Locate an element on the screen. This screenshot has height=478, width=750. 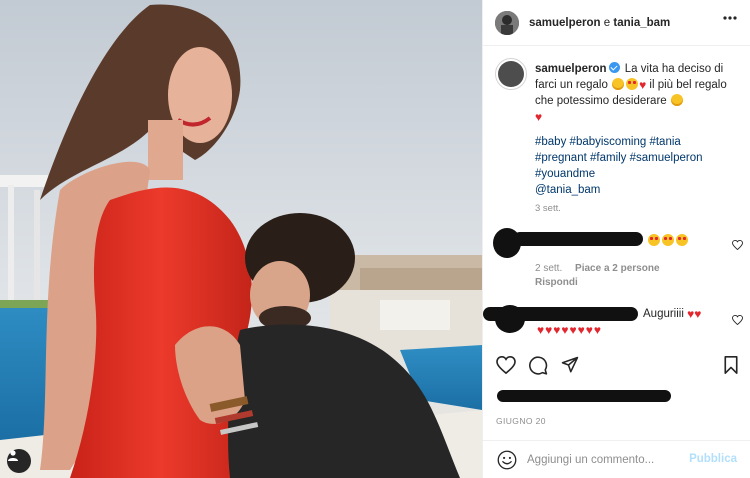
hashtag: #family is located at coordinates (608, 158).